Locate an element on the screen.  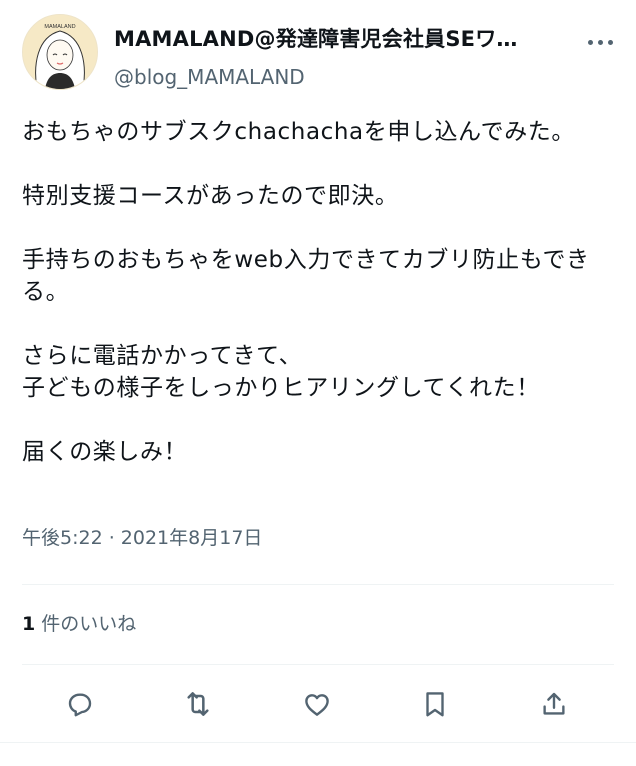
reply-button is located at coordinates (80, 704).